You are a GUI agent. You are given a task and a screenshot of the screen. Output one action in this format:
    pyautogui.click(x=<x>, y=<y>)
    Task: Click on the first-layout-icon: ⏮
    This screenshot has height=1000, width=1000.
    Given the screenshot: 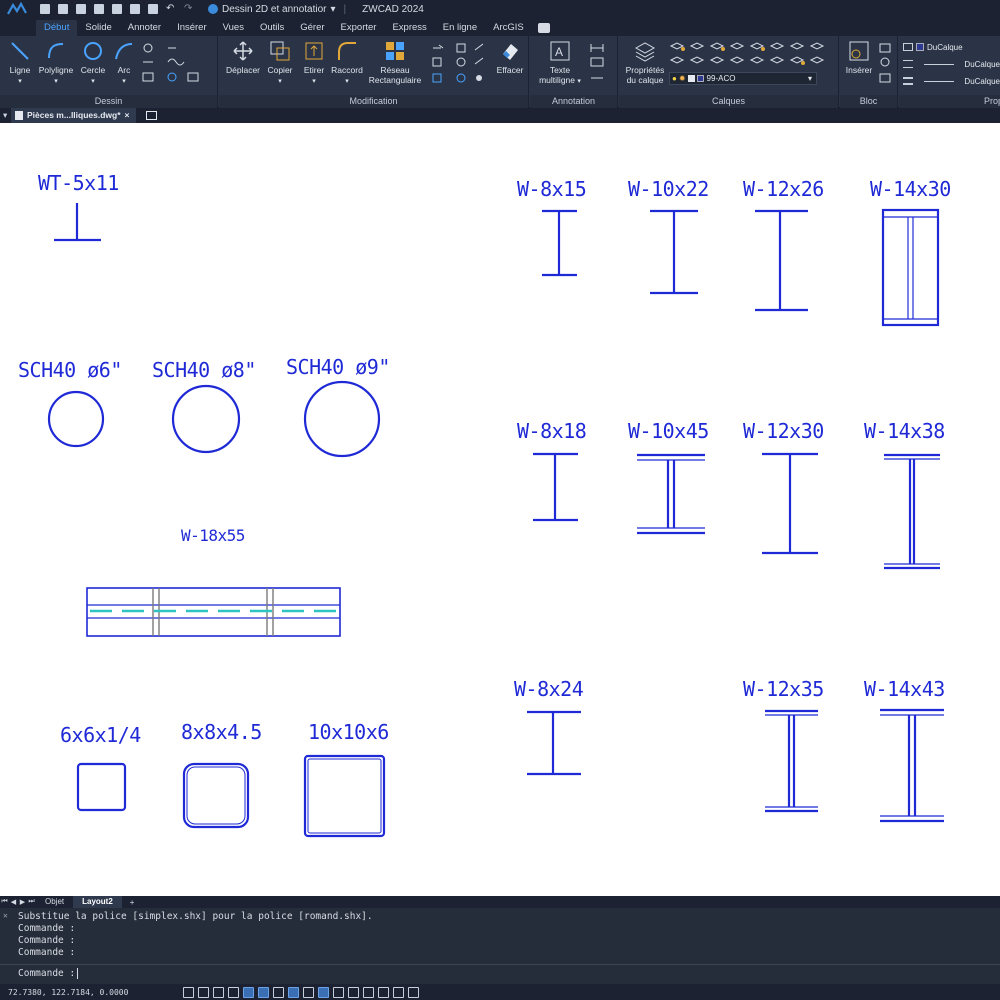 What is the action you would take?
    pyautogui.click(x=4, y=902)
    